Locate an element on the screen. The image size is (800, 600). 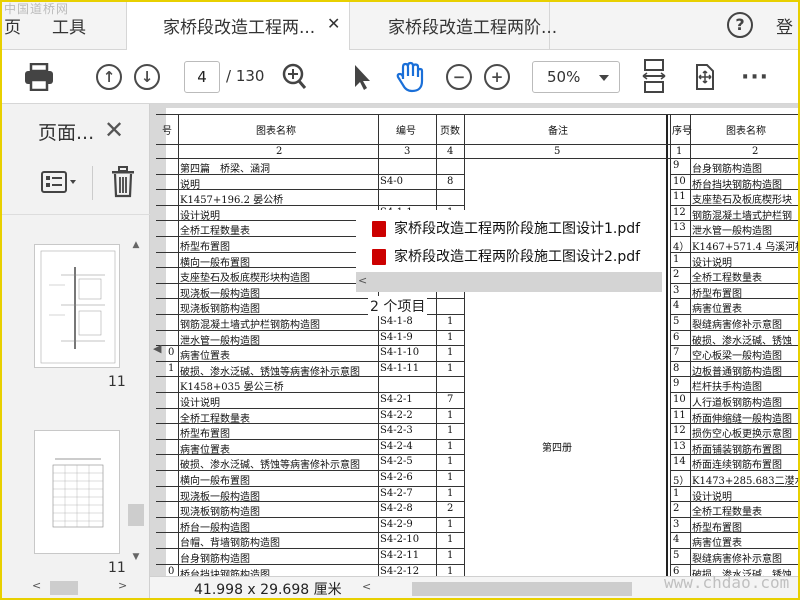
zoom-out-icon: − is located at coordinates (459, 77).